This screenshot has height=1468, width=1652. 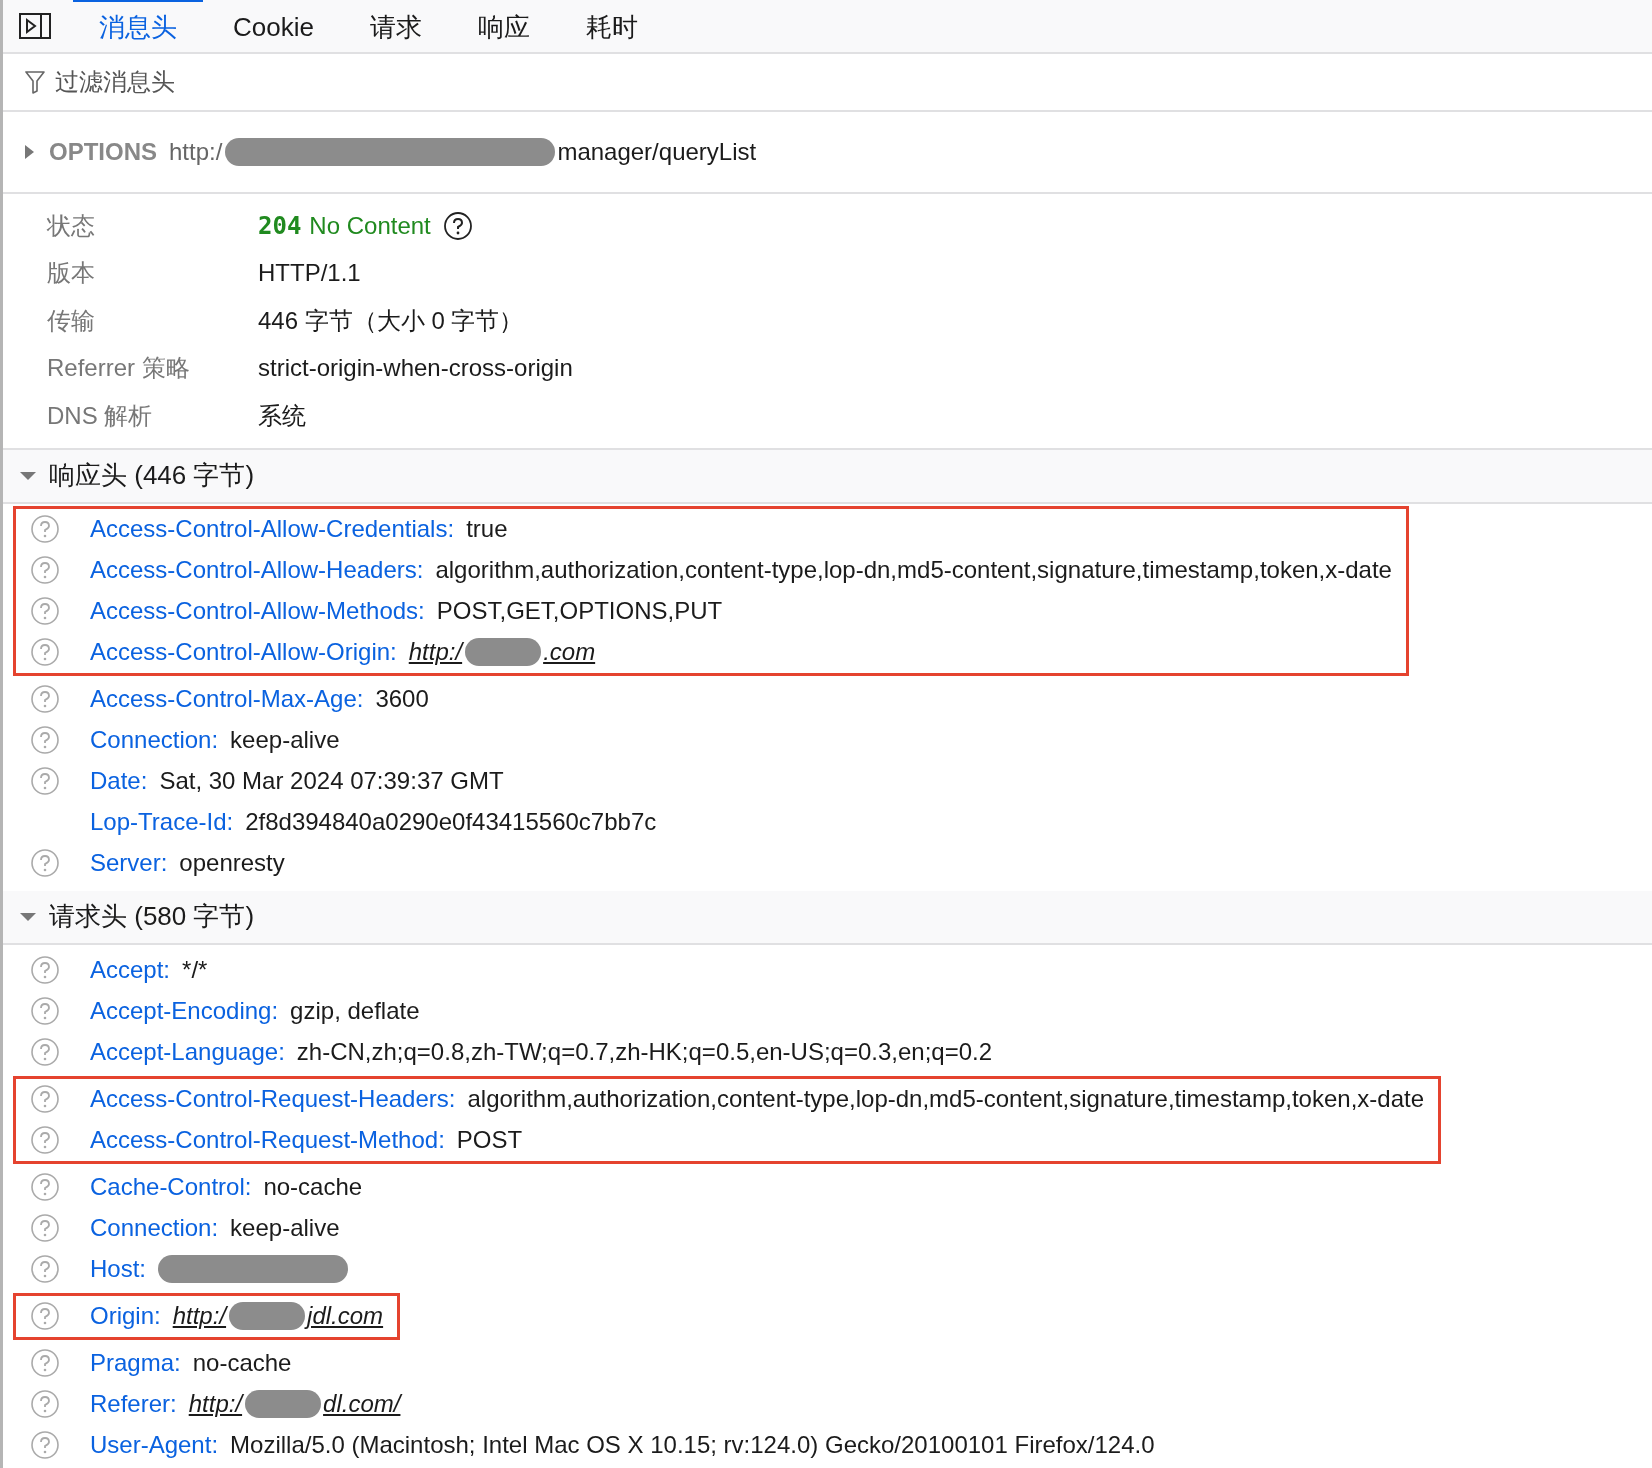 I want to click on header-name: Server:, so click(x=129, y=863).